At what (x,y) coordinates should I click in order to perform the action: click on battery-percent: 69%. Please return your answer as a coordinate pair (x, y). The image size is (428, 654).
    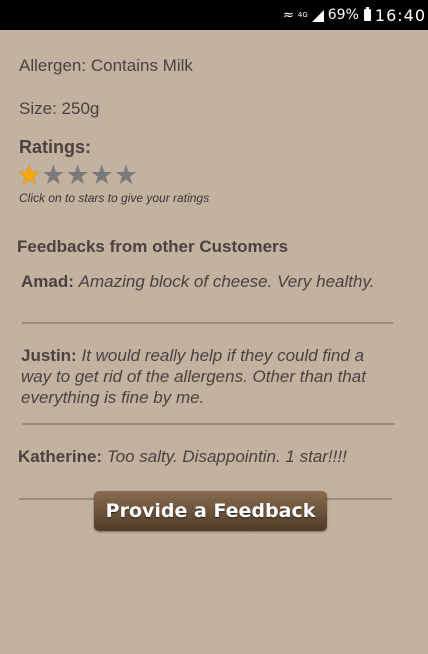
    Looking at the image, I should click on (343, 15).